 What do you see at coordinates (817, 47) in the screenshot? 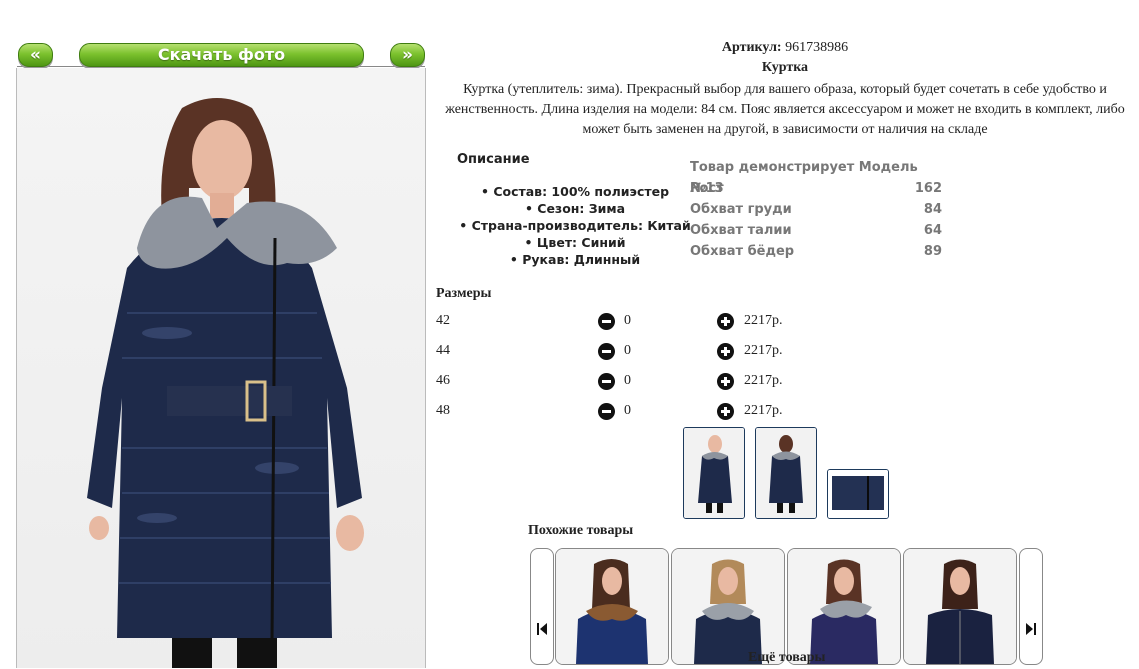
I see `sku-value: 961738986` at bounding box center [817, 47].